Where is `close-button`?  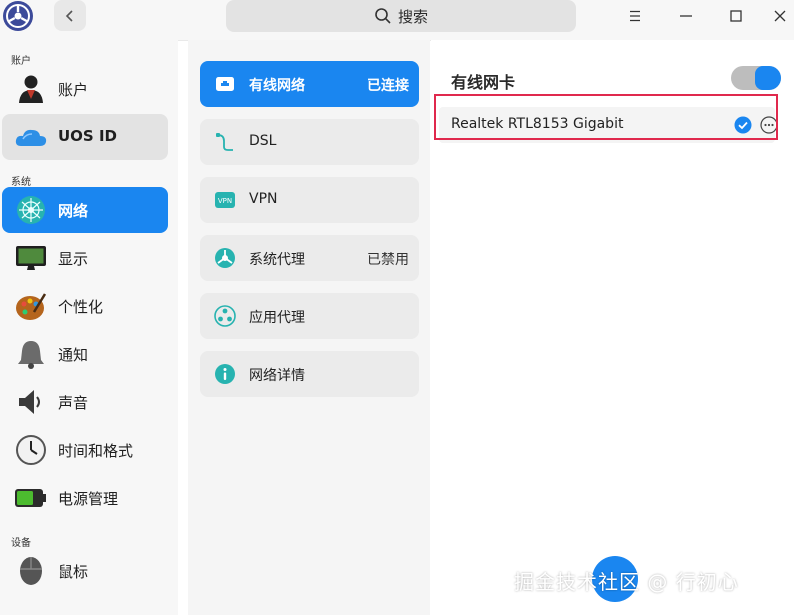
close-button is located at coordinates (780, 16).